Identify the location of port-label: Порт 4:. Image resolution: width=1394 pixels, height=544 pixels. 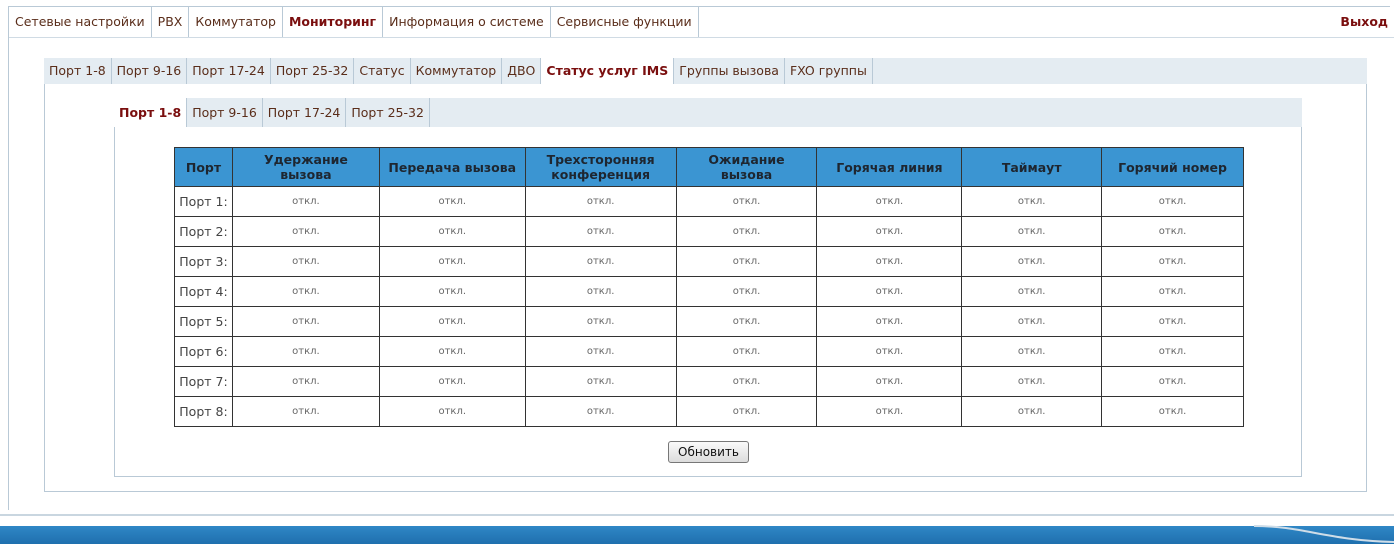
(203, 291).